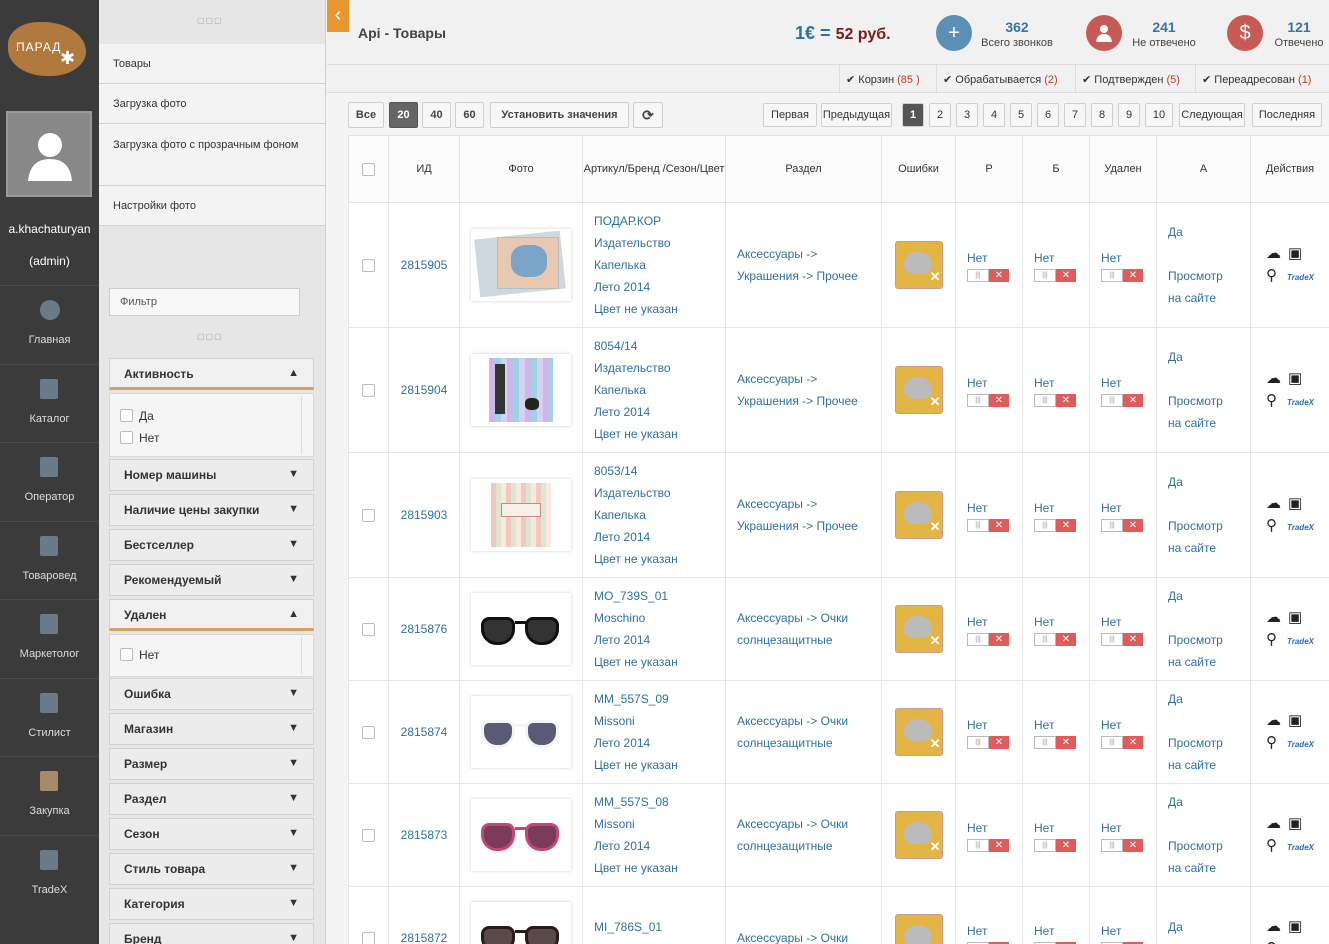 This screenshot has width=1329, height=944. What do you see at coordinates (790, 115) in the screenshot?
I see `first-page-button: Первая` at bounding box center [790, 115].